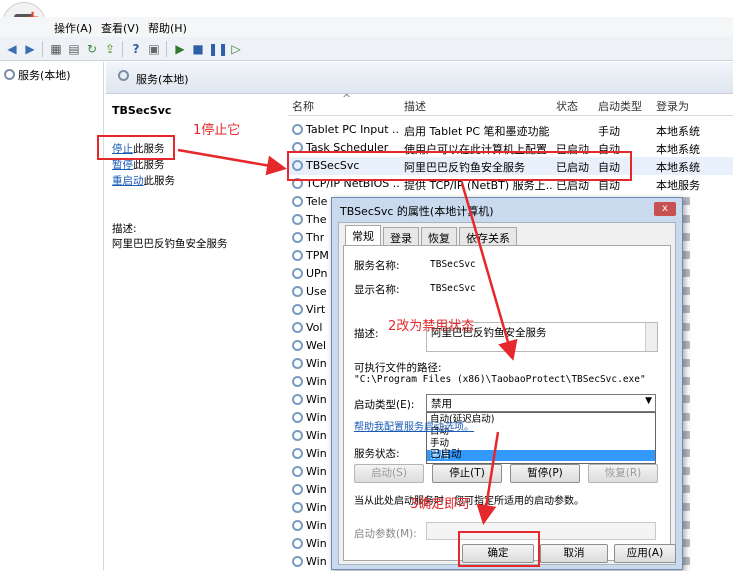 This screenshot has height=571, width=733. I want to click on arrow-to-startup-type, so click(489, 271).